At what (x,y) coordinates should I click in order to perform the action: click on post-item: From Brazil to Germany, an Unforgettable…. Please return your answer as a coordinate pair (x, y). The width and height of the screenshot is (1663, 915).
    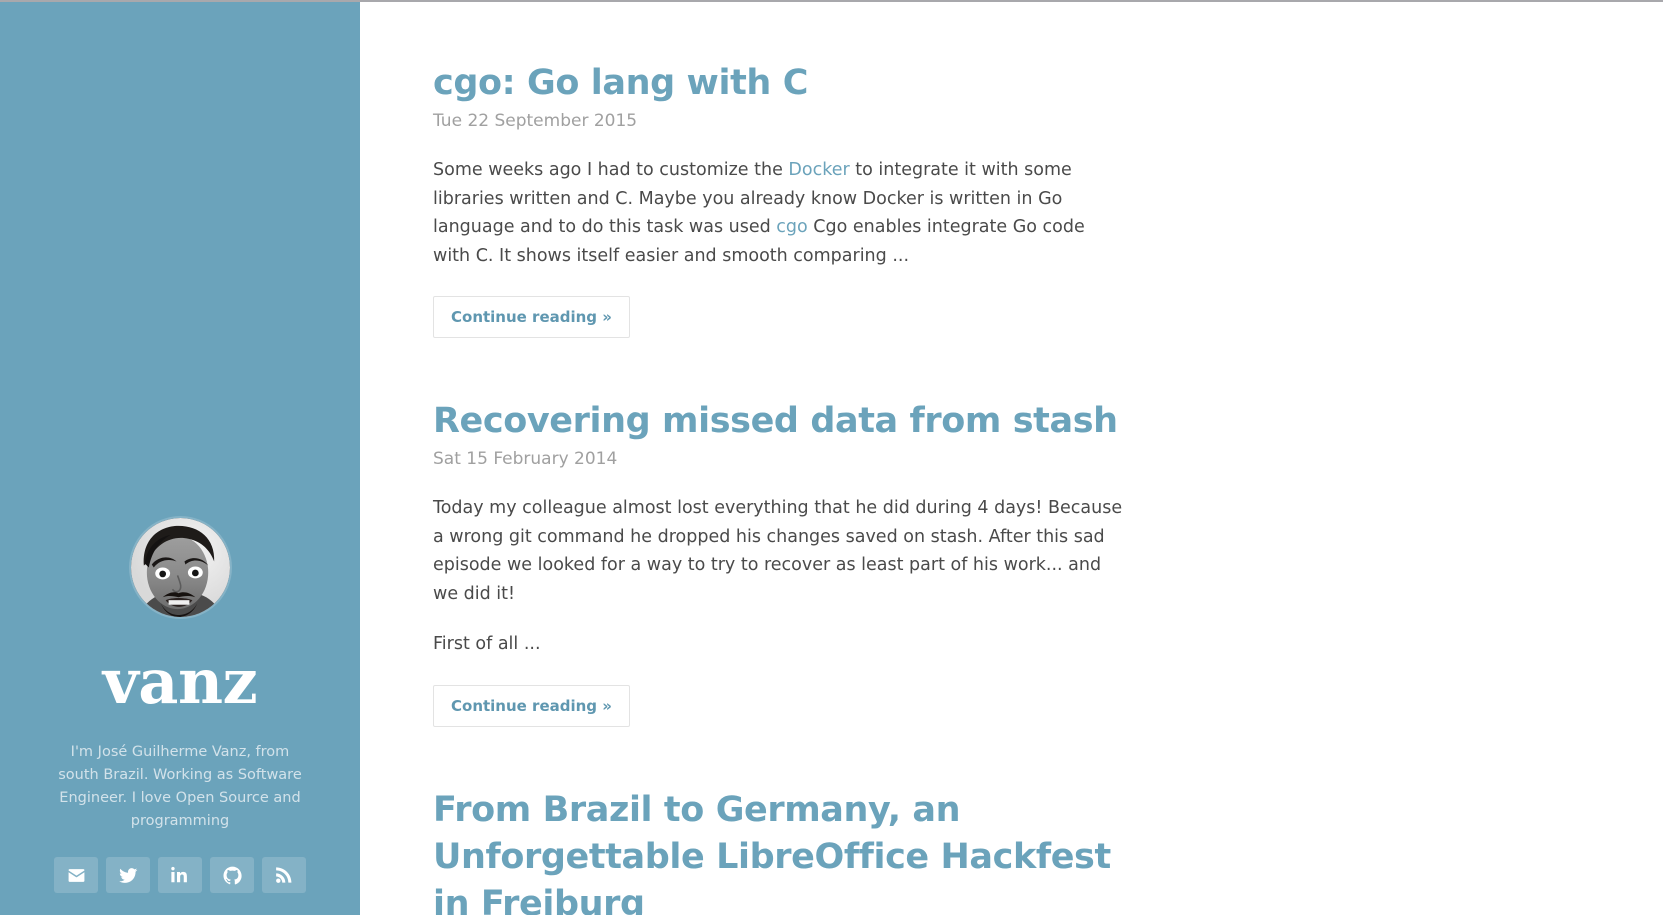
    Looking at the image, I should click on (778, 851).